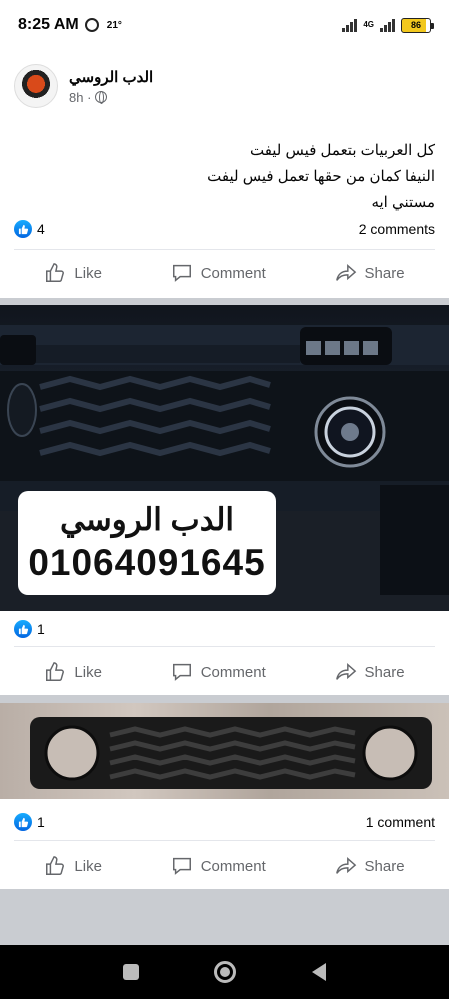  What do you see at coordinates (400, 822) in the screenshot?
I see `comments-count: 1 comment` at bounding box center [400, 822].